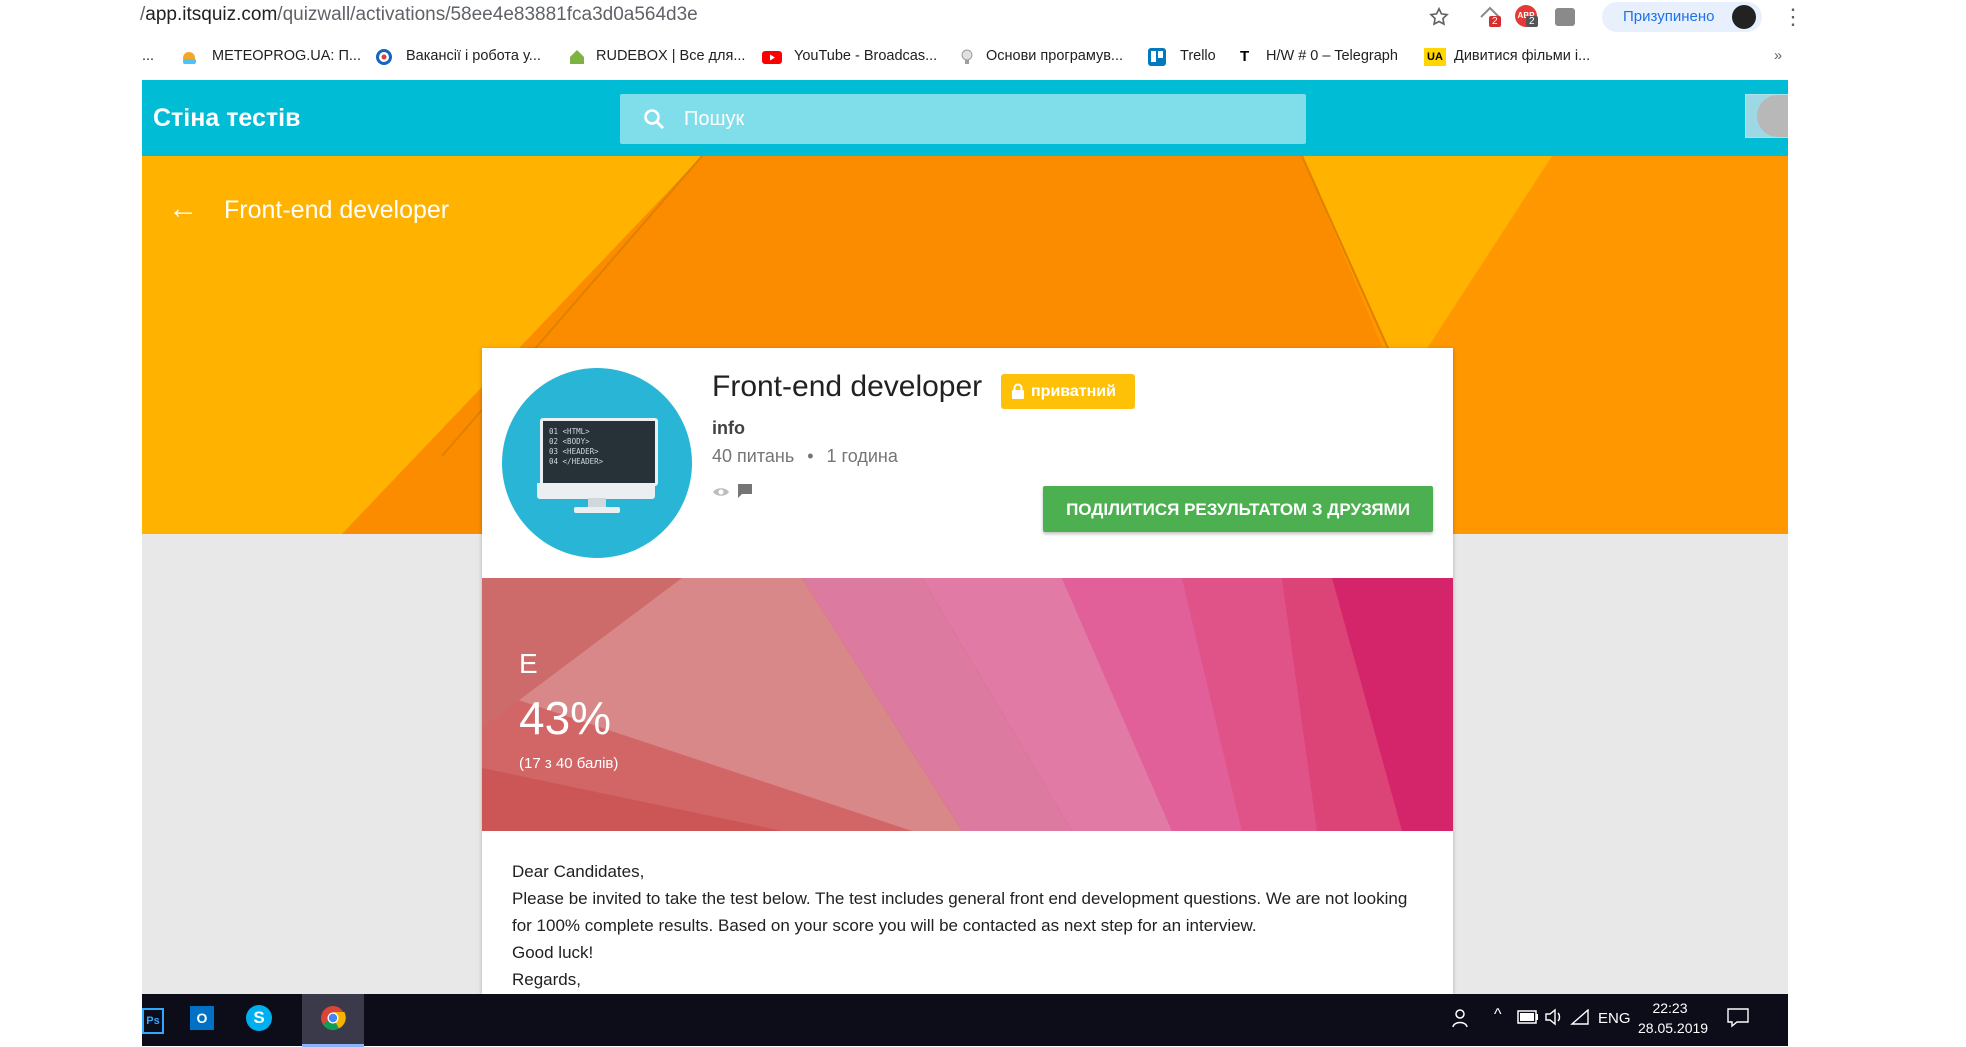  Describe the element at coordinates (967, 57) in the screenshot. I see `bulb-icon` at that location.